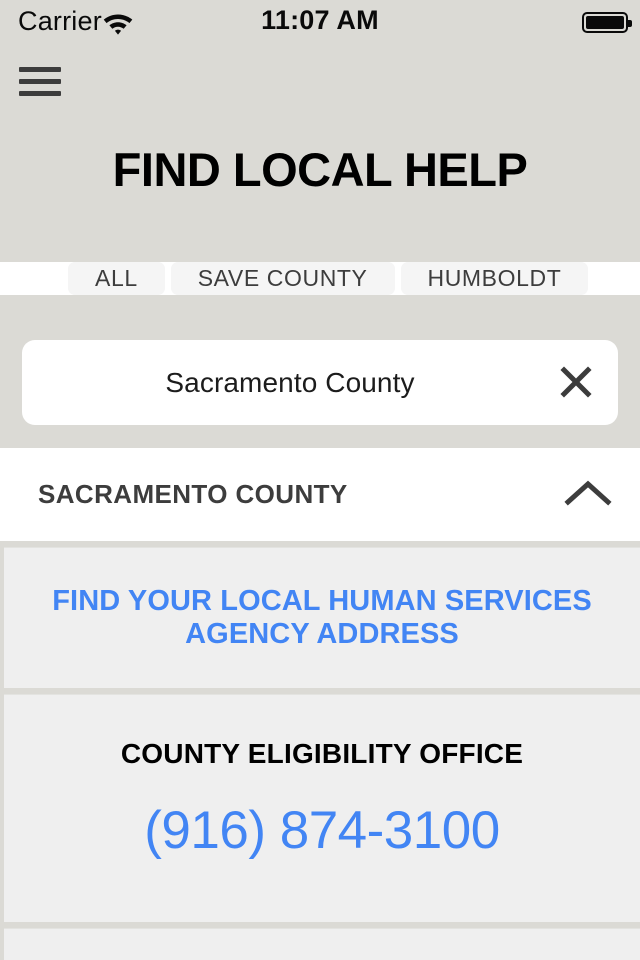  I want to click on search-input: Sacramento County, so click(320, 382).